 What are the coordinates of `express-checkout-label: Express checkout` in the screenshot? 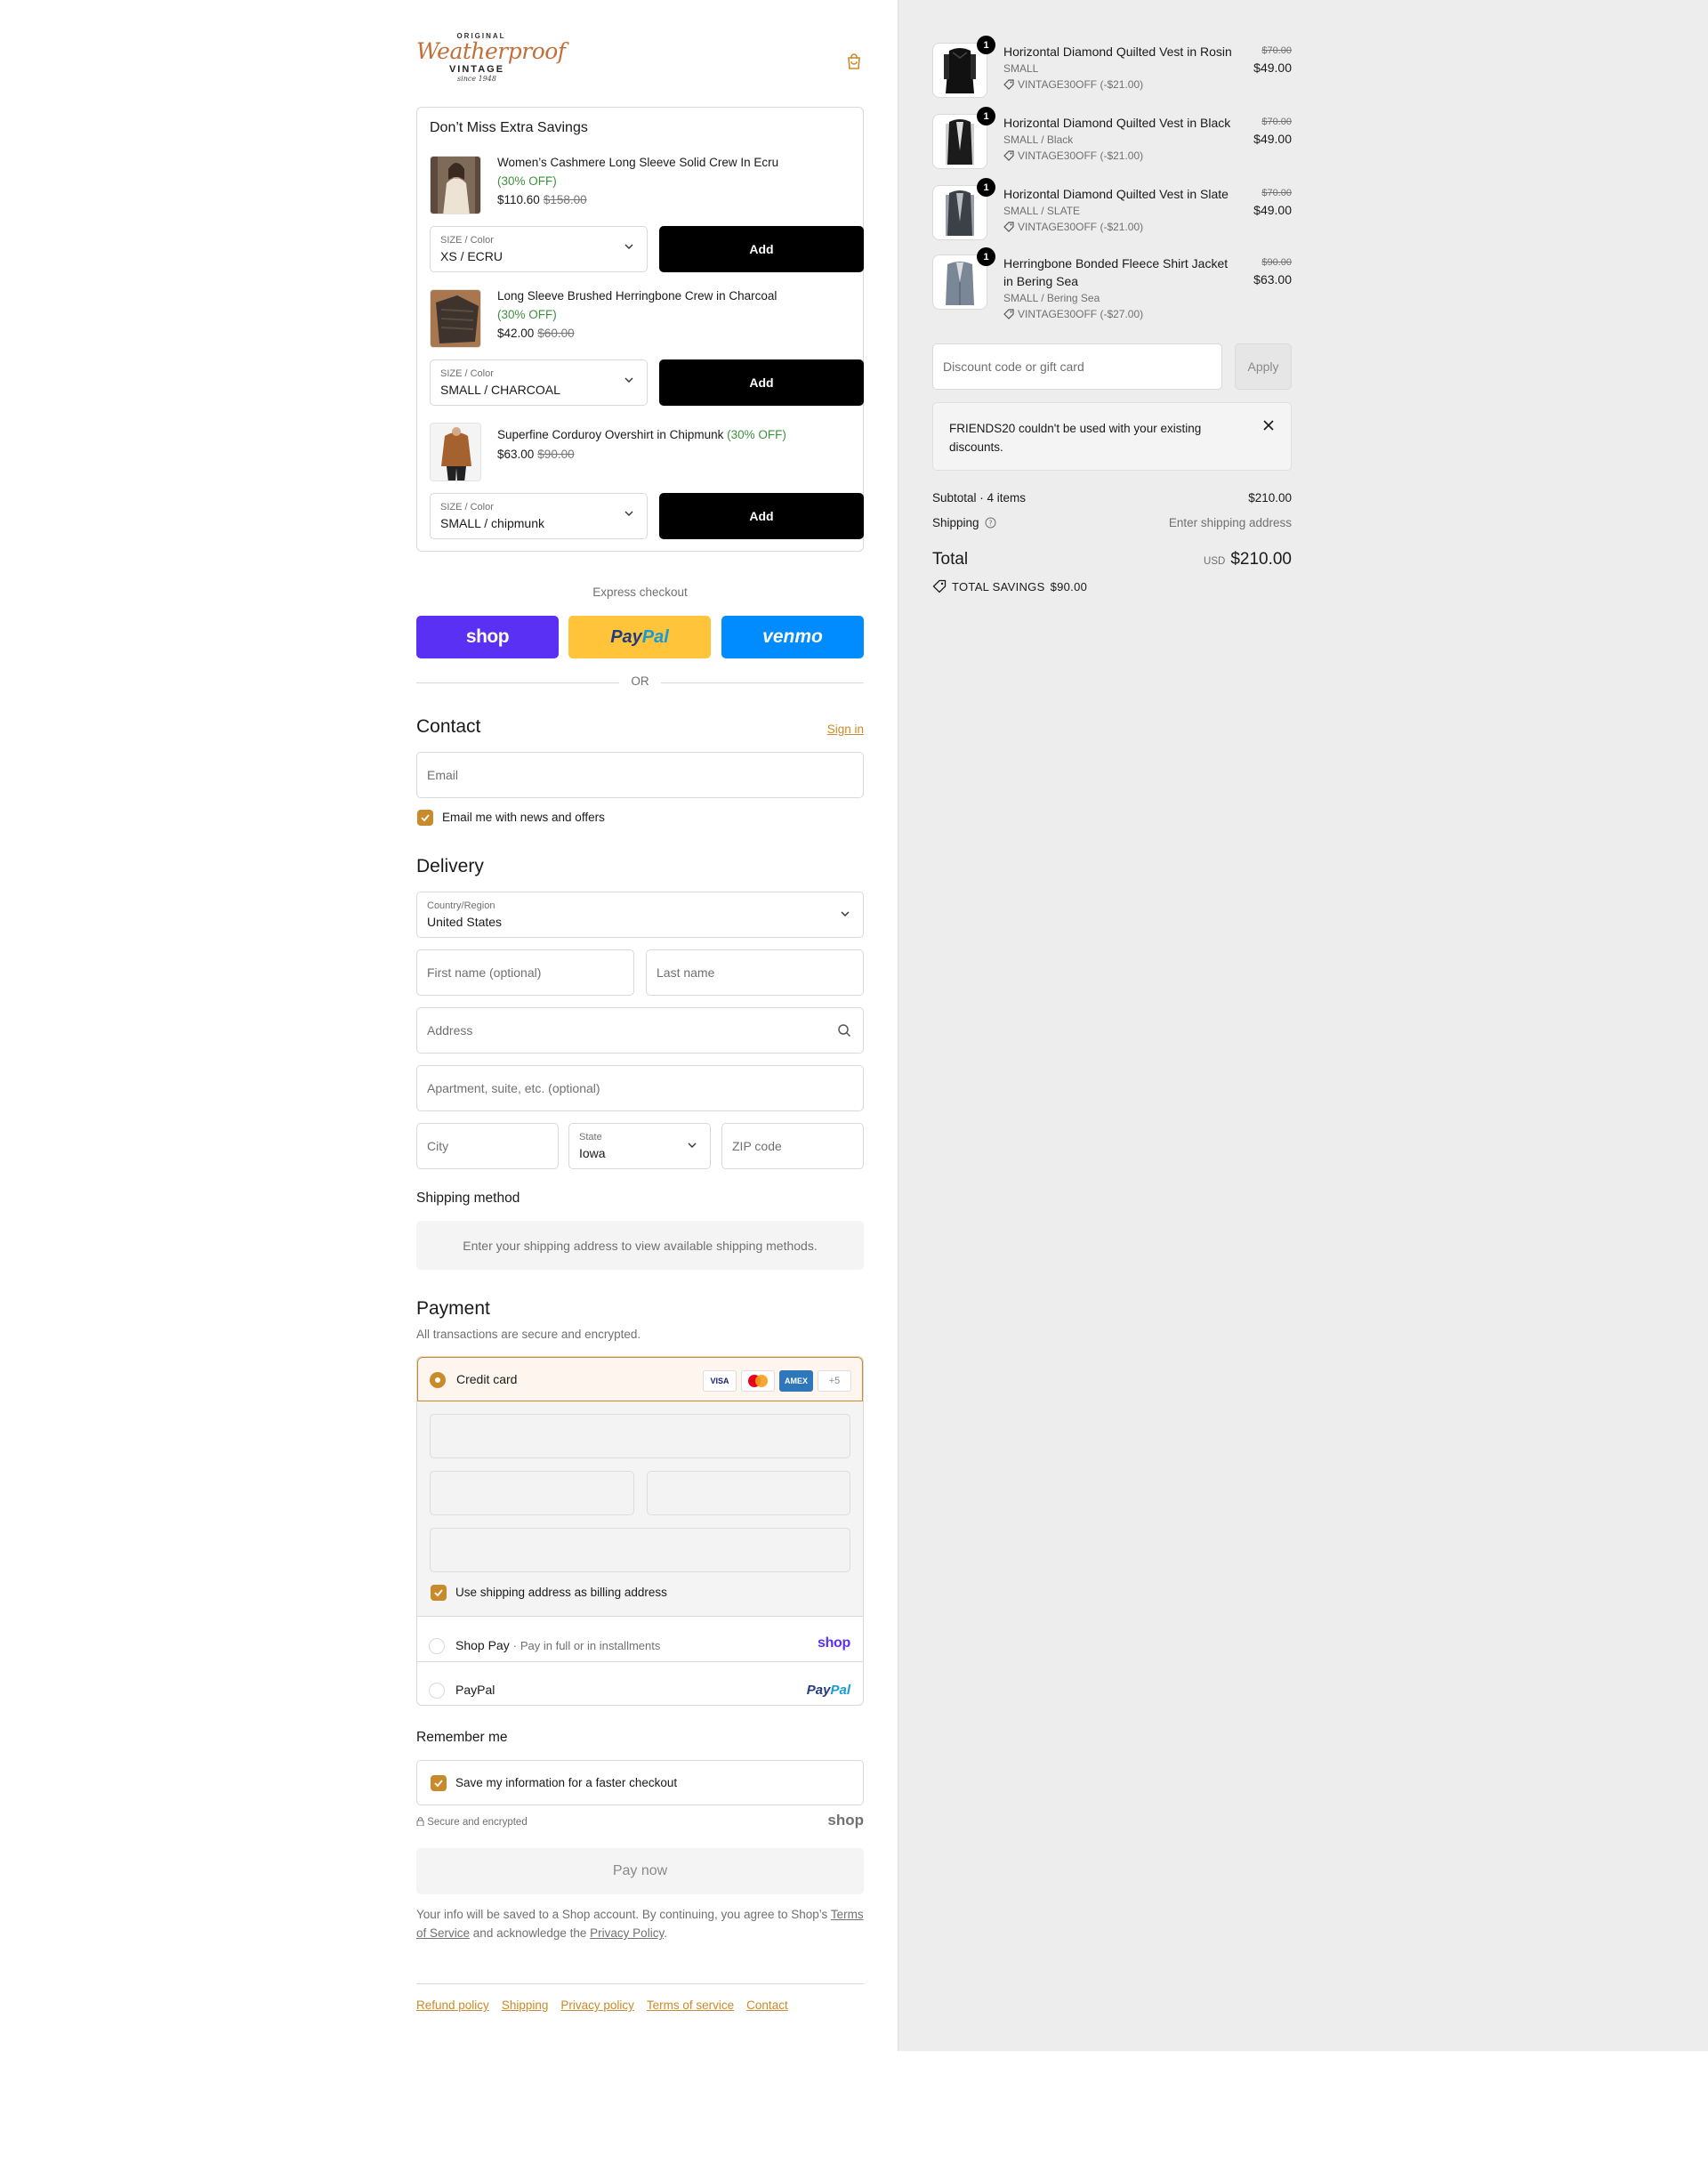 It's located at (640, 592).